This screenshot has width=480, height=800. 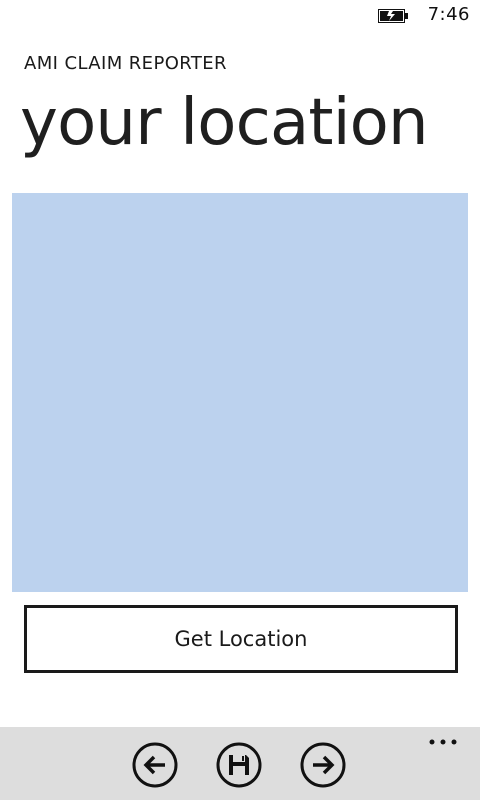 I want to click on back-button, so click(x=155, y=765).